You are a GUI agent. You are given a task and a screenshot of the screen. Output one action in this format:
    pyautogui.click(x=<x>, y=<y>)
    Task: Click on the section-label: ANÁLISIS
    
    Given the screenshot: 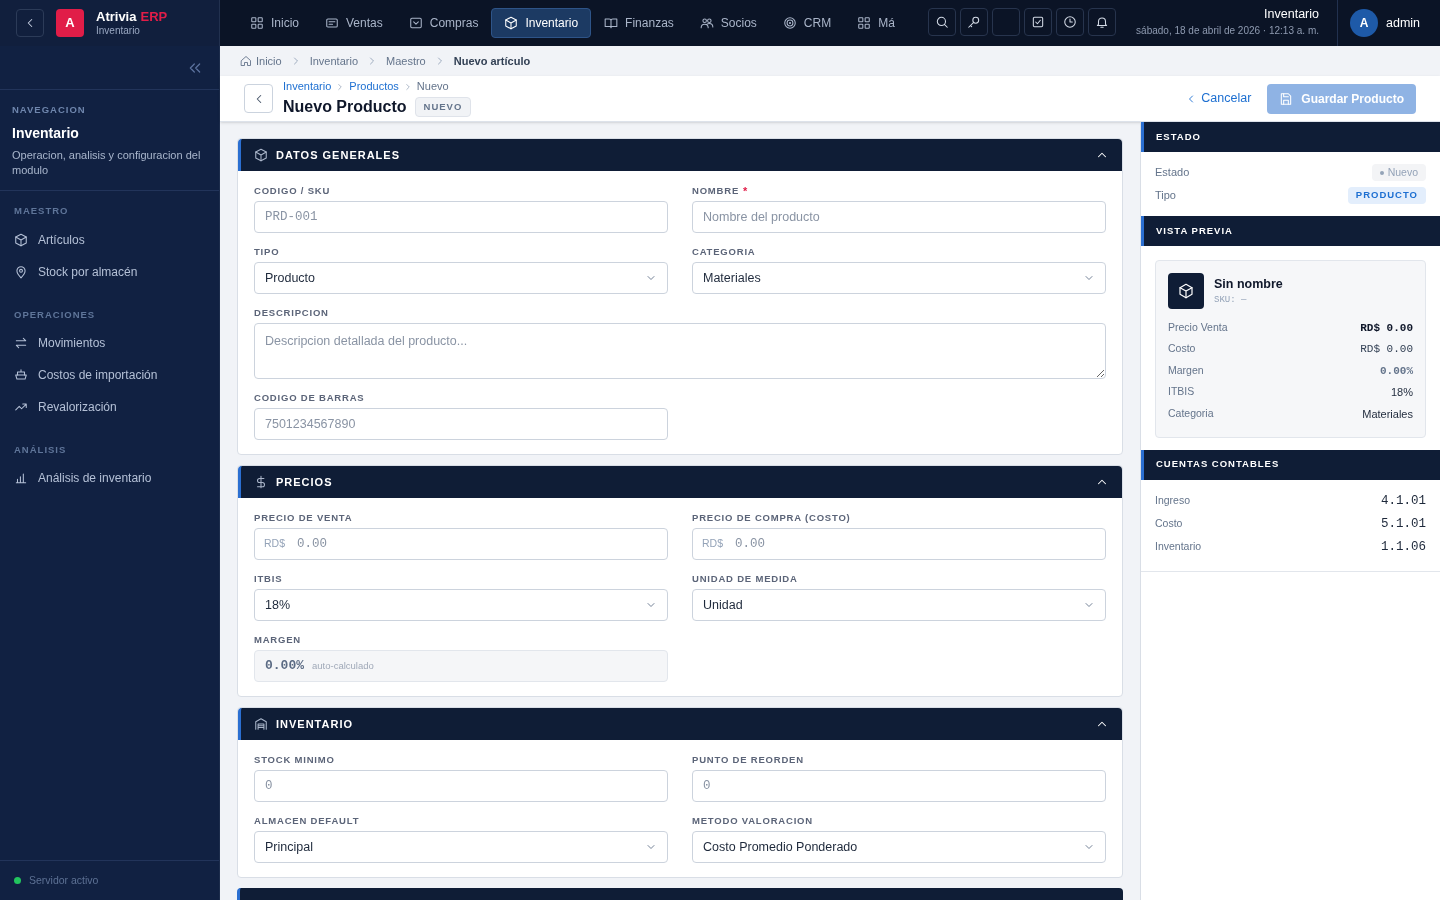 What is the action you would take?
    pyautogui.click(x=41, y=449)
    